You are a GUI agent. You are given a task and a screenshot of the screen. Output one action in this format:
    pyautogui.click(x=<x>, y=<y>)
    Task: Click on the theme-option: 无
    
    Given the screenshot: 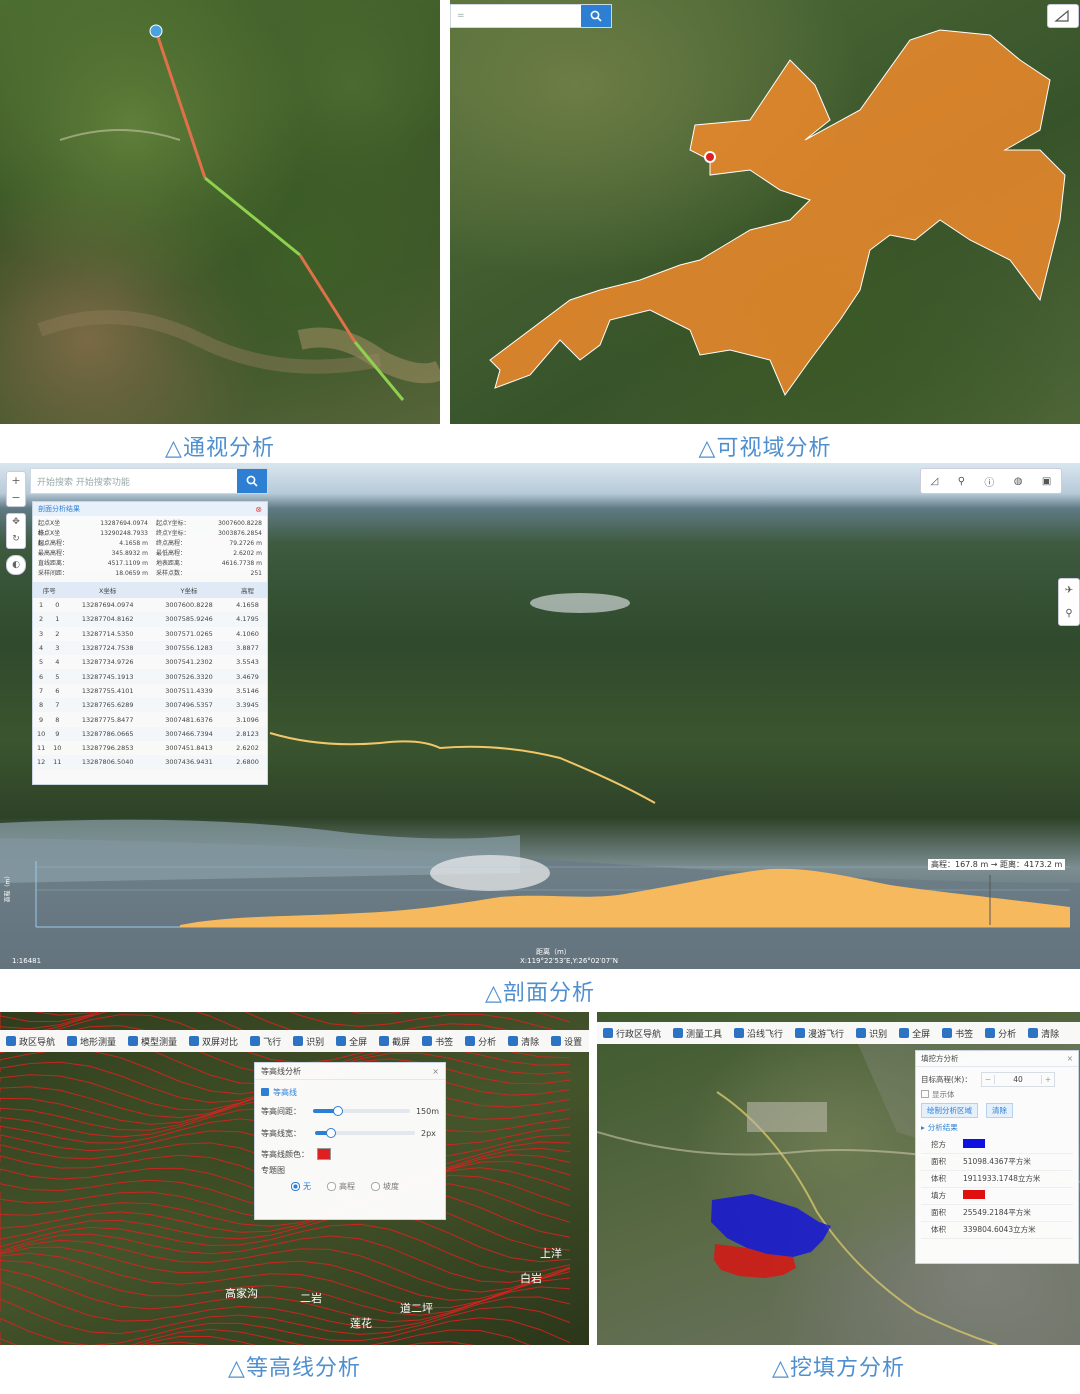 What is the action you would take?
    pyautogui.click(x=301, y=1186)
    